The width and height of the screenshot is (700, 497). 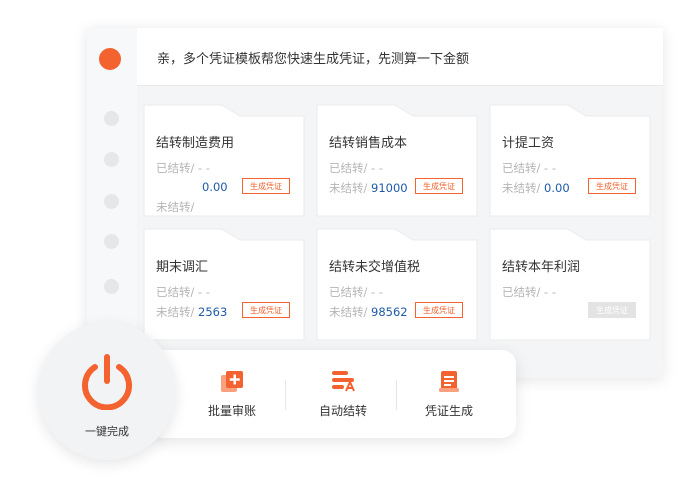 I want to click on auto-transfer-icon, so click(x=343, y=381).